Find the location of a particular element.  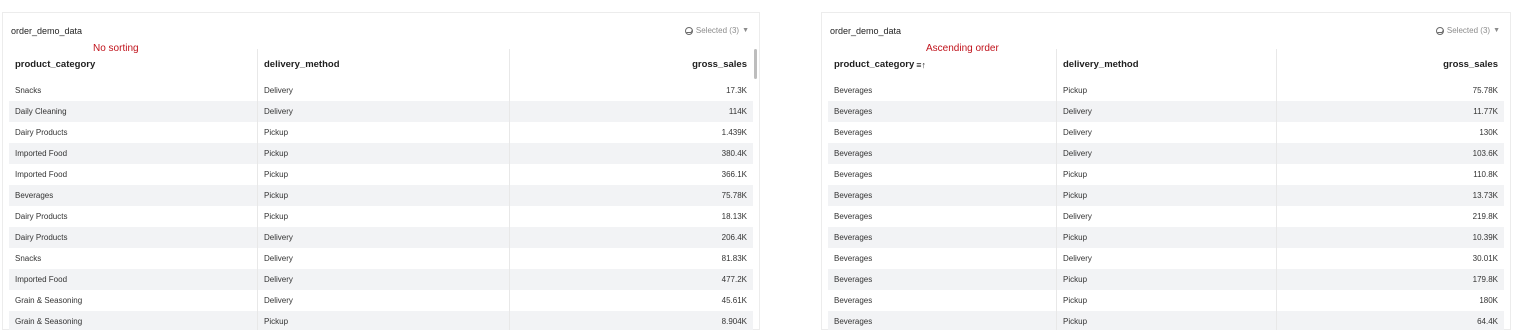

table-row: Beverages Pickup 13.73K is located at coordinates (1166, 195).